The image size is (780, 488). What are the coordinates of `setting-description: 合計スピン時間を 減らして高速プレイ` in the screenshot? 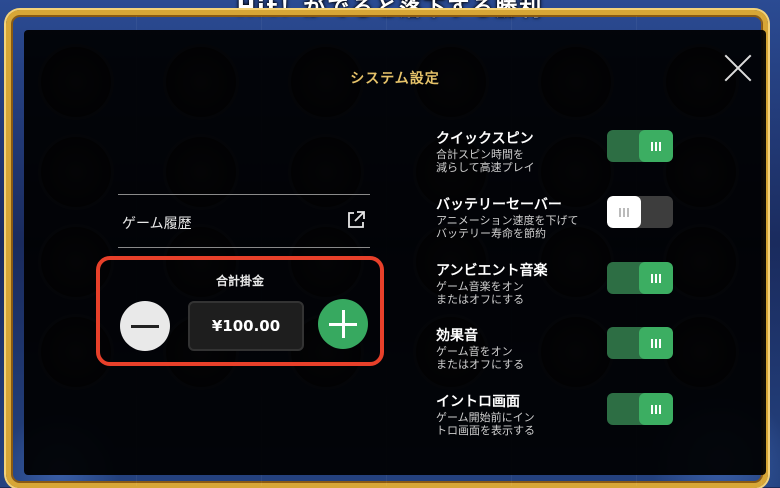 It's located at (485, 161).